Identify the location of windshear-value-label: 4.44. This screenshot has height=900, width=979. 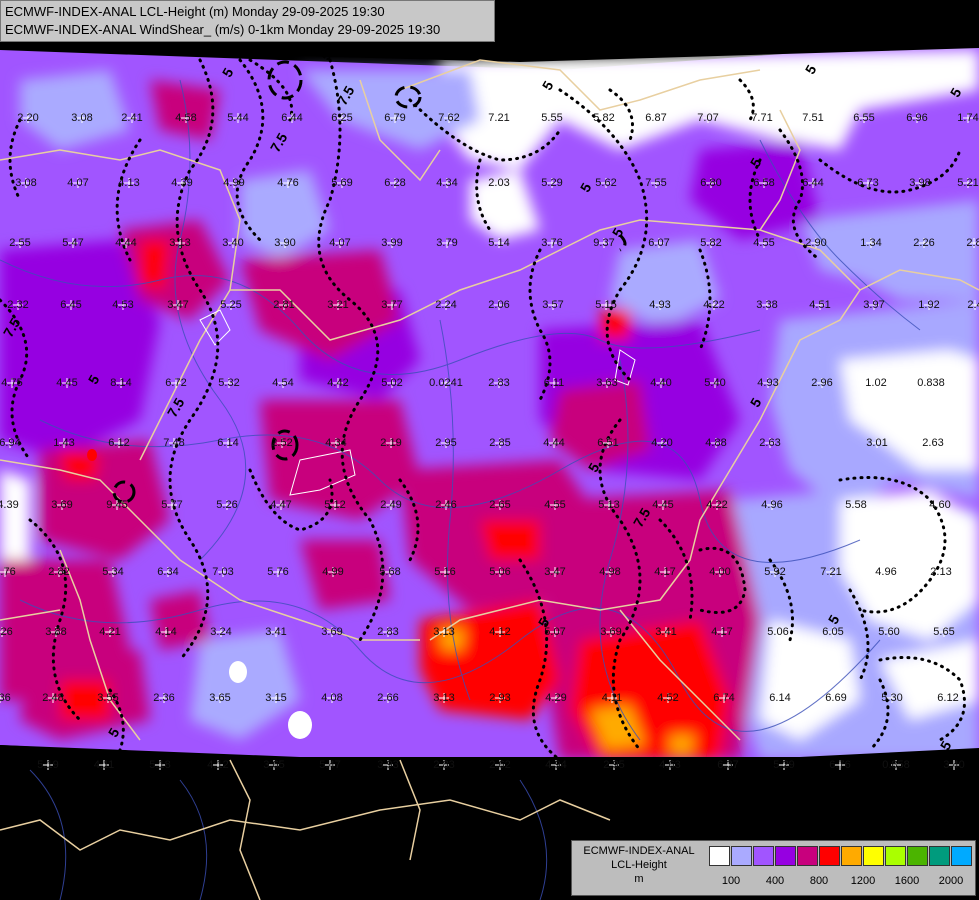
(553, 443).